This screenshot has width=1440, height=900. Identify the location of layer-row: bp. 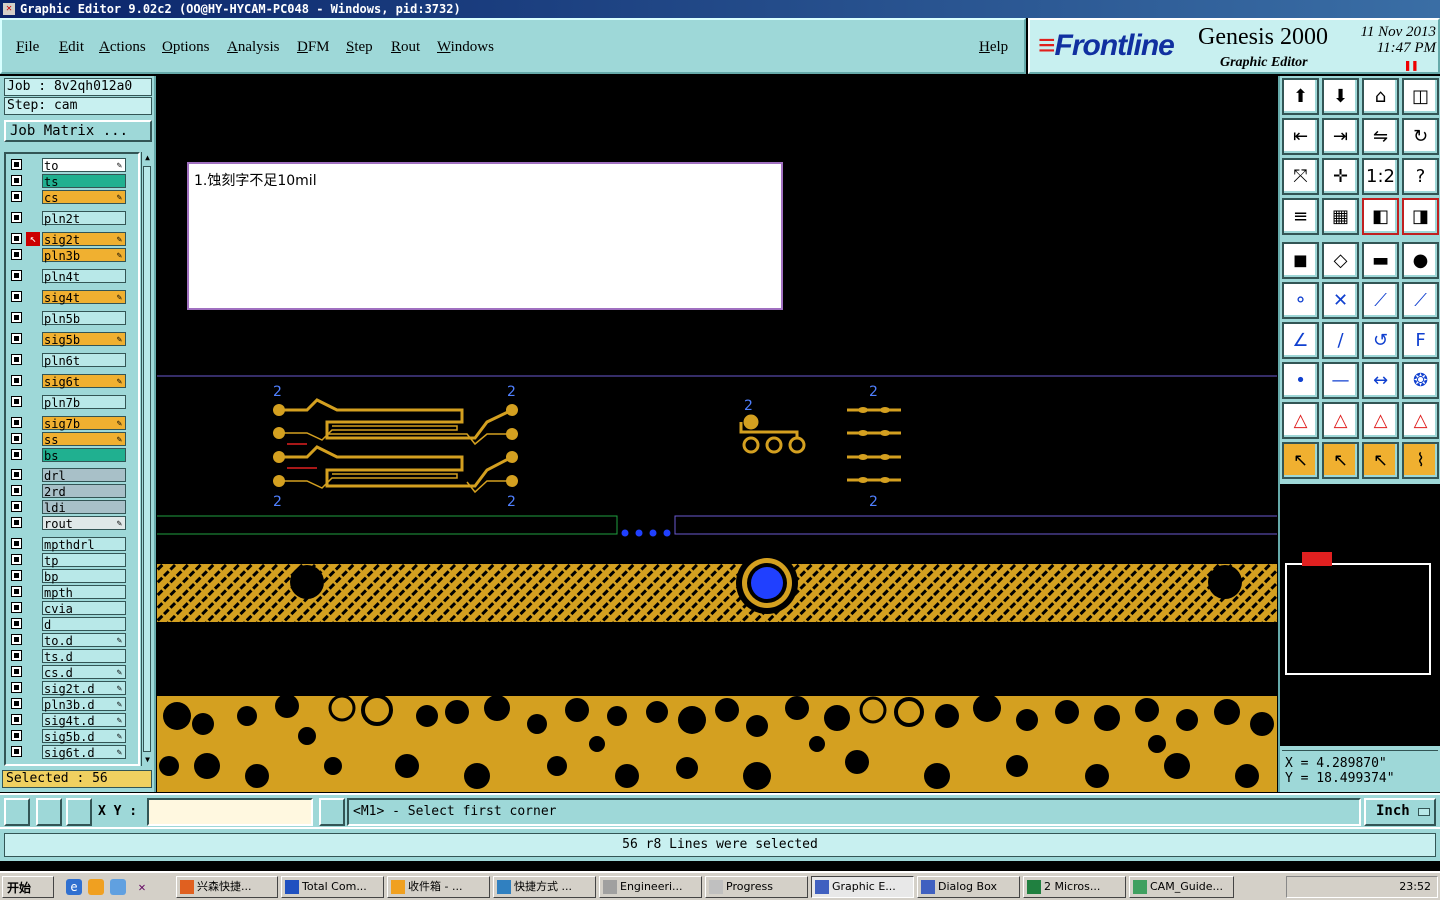
(68, 576).